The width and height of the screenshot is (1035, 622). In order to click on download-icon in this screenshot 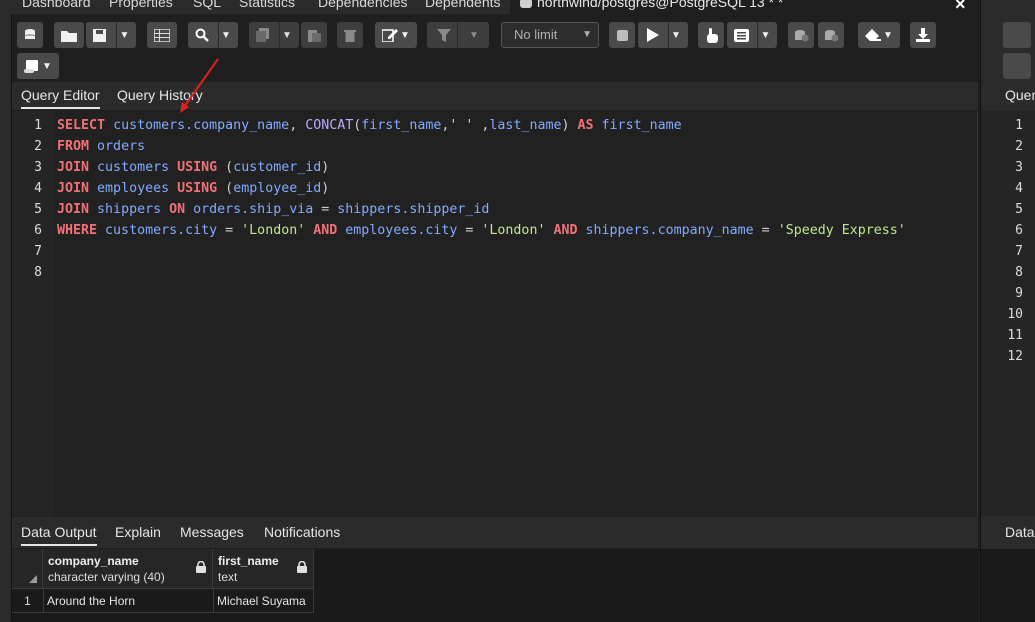, I will do `click(923, 35)`.